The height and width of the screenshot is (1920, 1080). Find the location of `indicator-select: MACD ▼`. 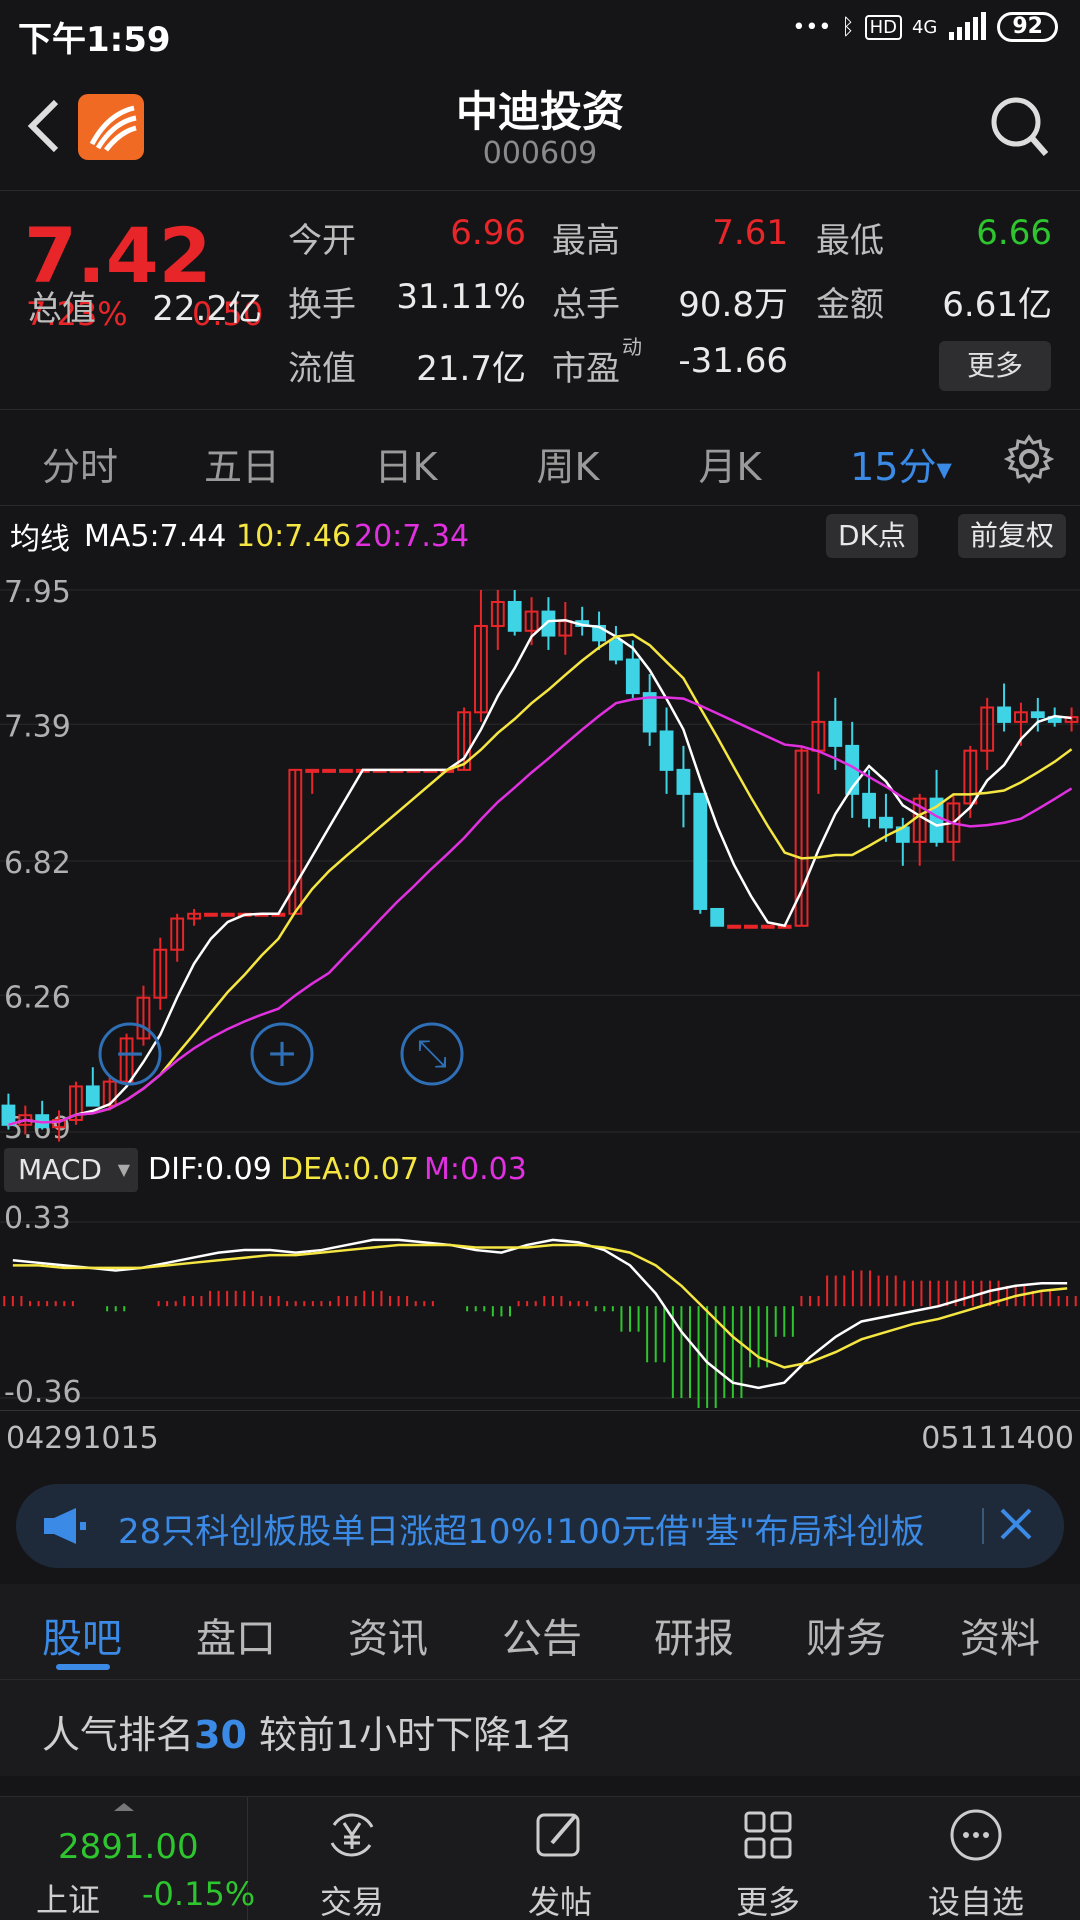

indicator-select: MACD ▼ is located at coordinates (71, 1170).